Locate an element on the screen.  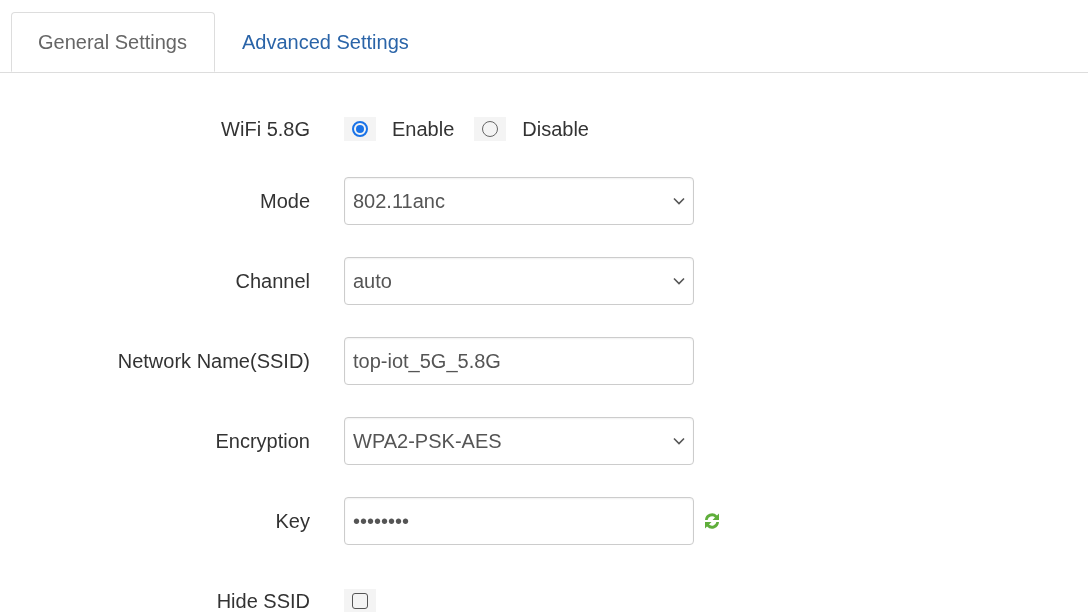
input-field: •••••••• is located at coordinates (519, 521).